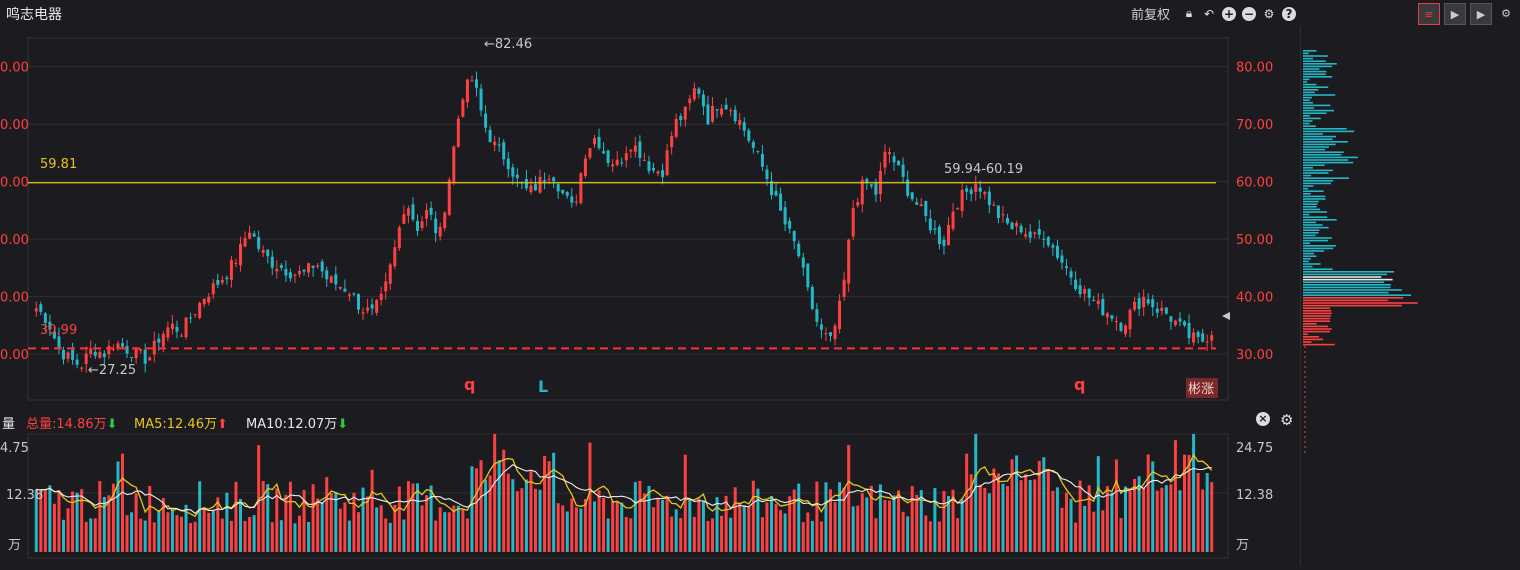 This screenshot has width=1520, height=570. Describe the element at coordinates (1229, 13) in the screenshot. I see `zoom-in-icon: +` at that location.